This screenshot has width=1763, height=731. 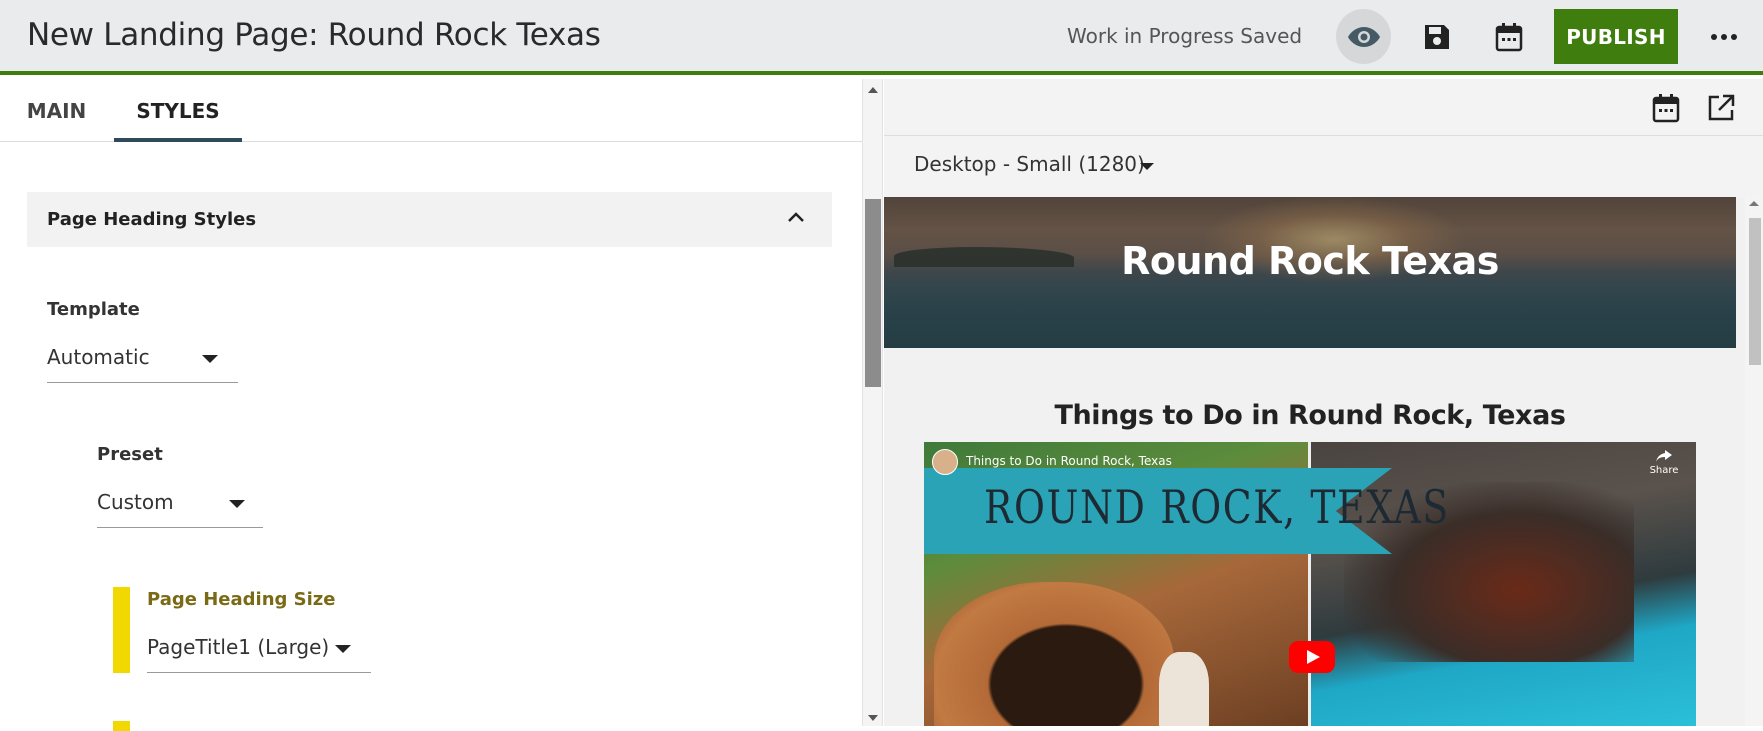 What do you see at coordinates (135, 502) in the screenshot?
I see `preset-value: Custom` at bounding box center [135, 502].